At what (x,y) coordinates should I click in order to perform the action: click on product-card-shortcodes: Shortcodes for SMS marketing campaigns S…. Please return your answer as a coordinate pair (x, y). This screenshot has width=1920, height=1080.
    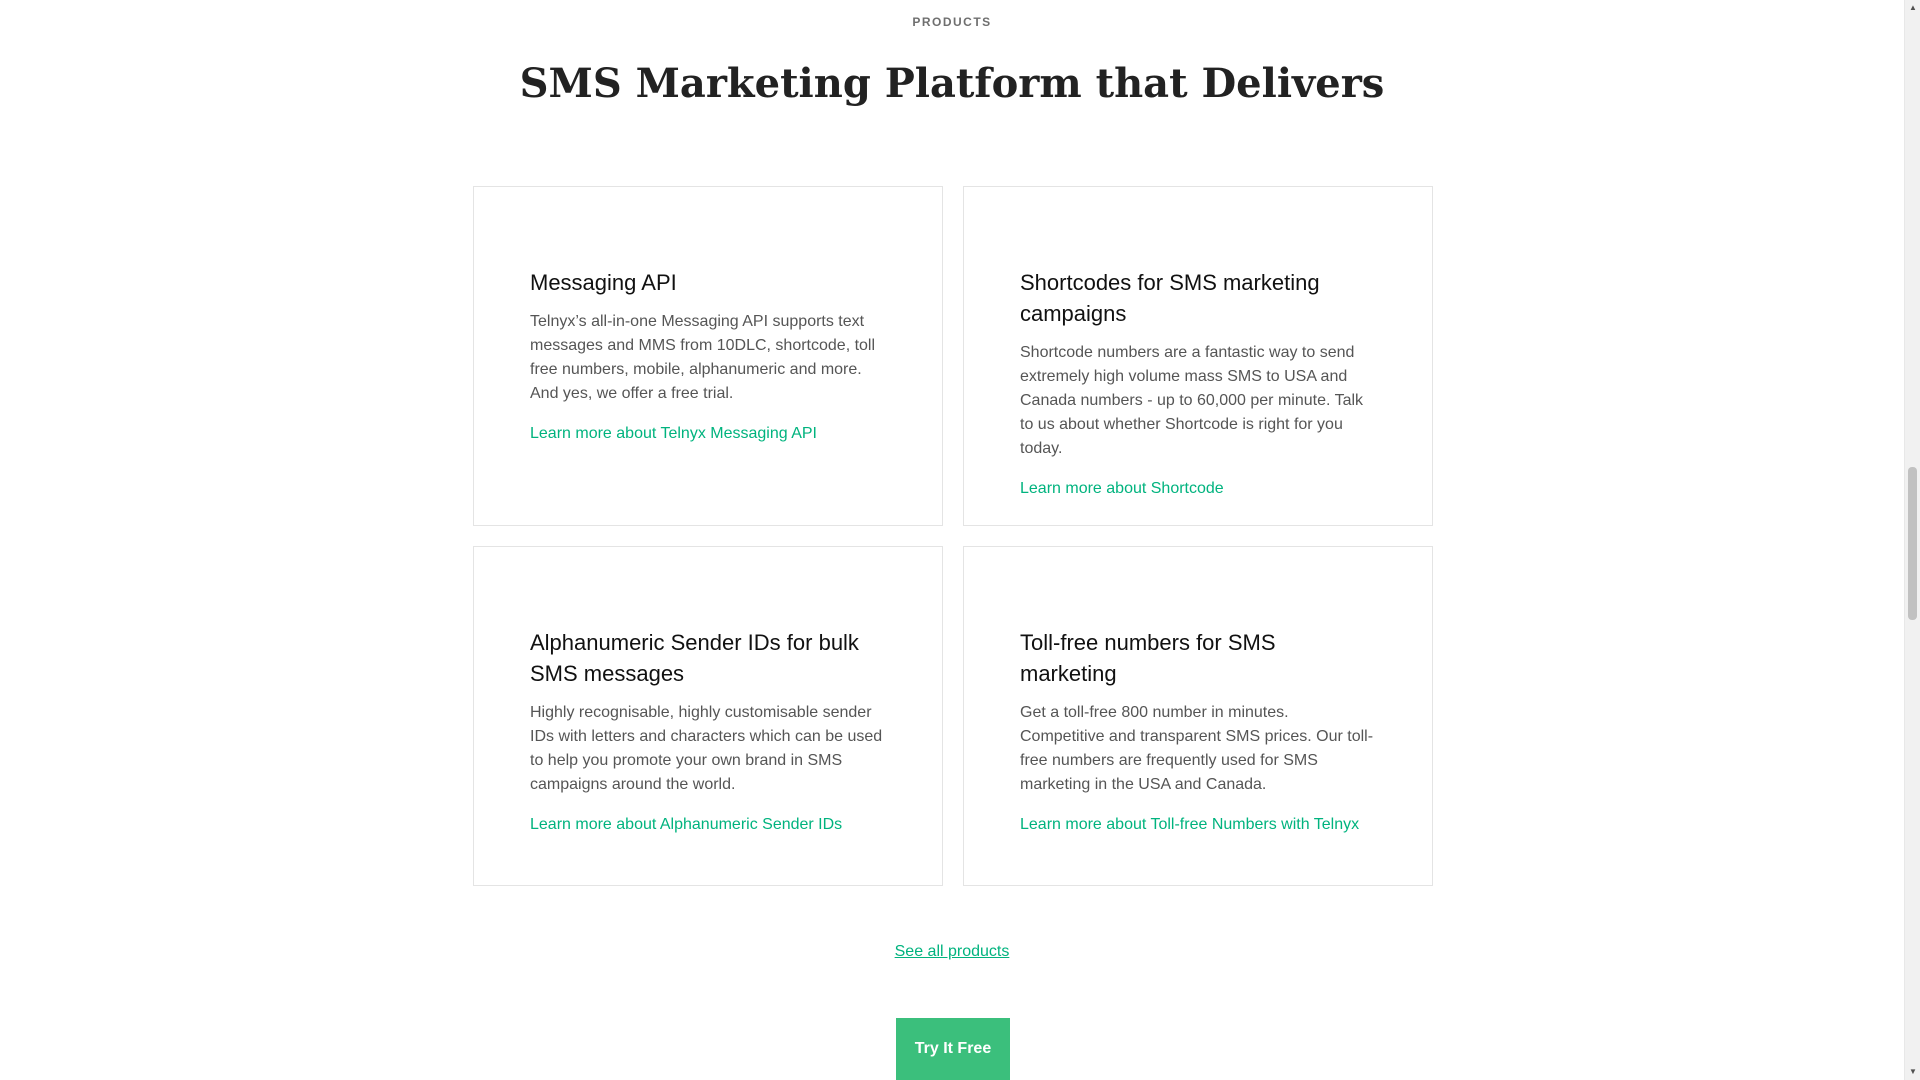
    Looking at the image, I should click on (1198, 356).